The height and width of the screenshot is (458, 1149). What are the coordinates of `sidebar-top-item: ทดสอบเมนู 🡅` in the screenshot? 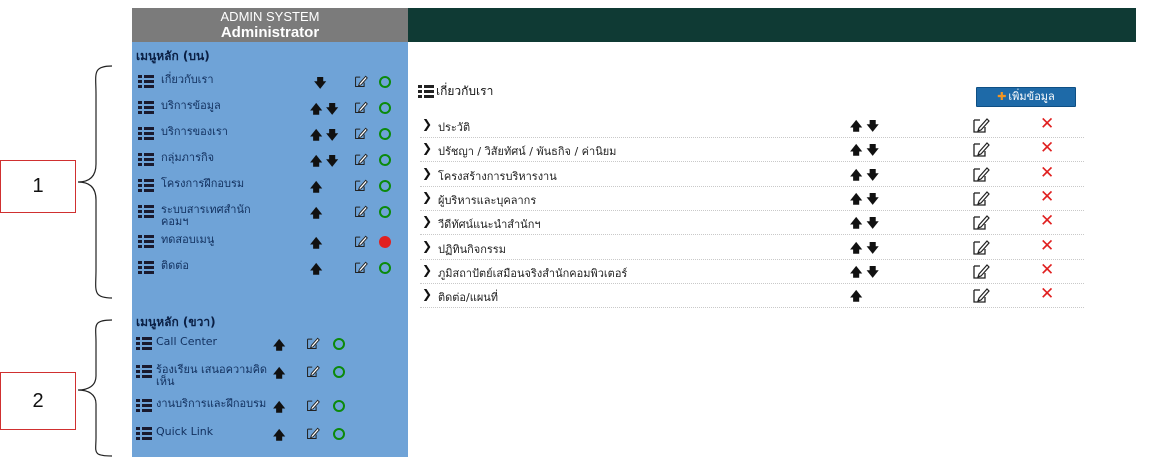 It's located at (271, 243).